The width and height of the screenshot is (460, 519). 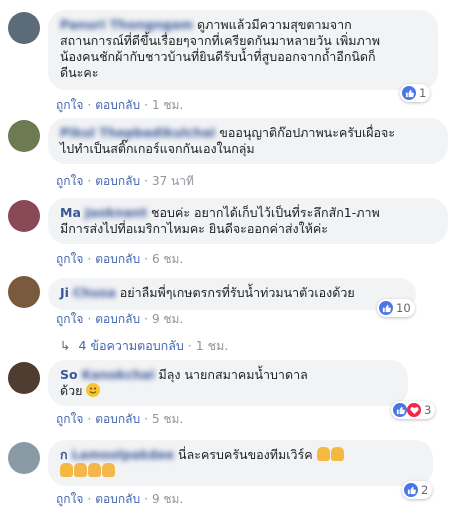 I want to click on timestamp: 37 นาที, so click(x=173, y=181).